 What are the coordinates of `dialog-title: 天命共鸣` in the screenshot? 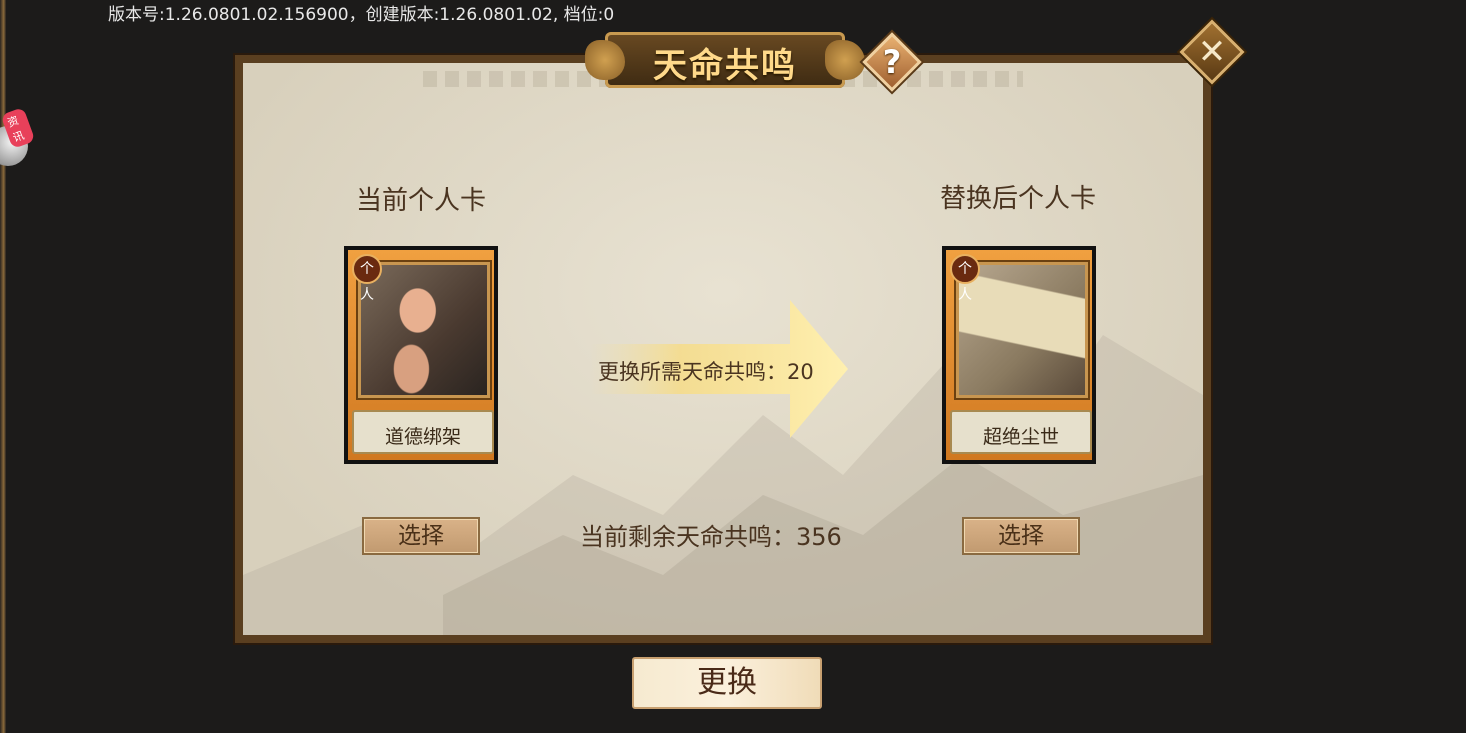 It's located at (725, 66).